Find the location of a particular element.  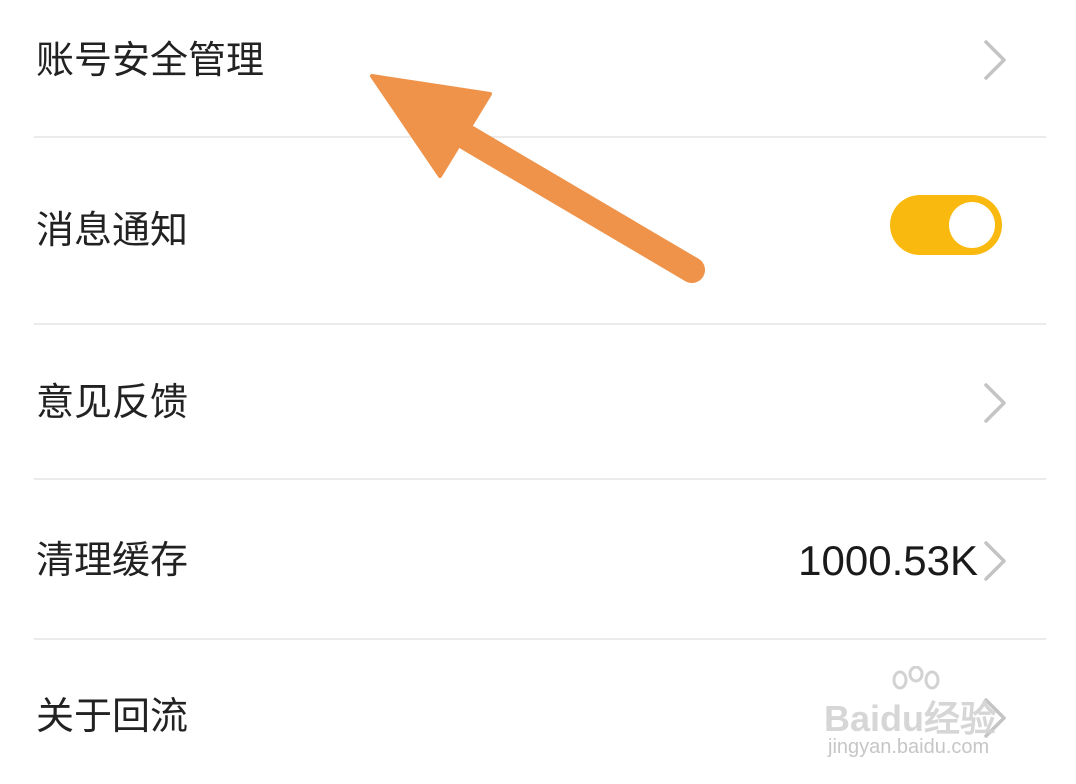

notifications-toggle is located at coordinates (946, 225).